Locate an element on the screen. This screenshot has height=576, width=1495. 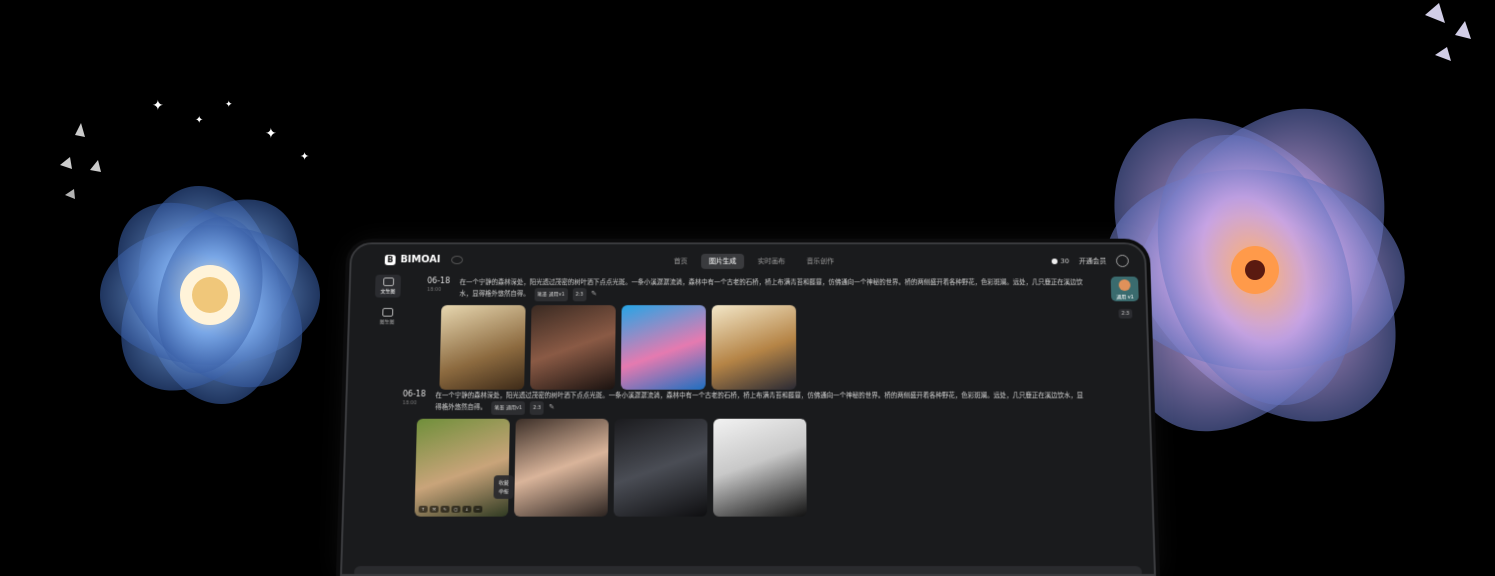
generated-image: ↑ ⤧ ✎ ▢ ↓ ⋯ is located at coordinates (462, 467).